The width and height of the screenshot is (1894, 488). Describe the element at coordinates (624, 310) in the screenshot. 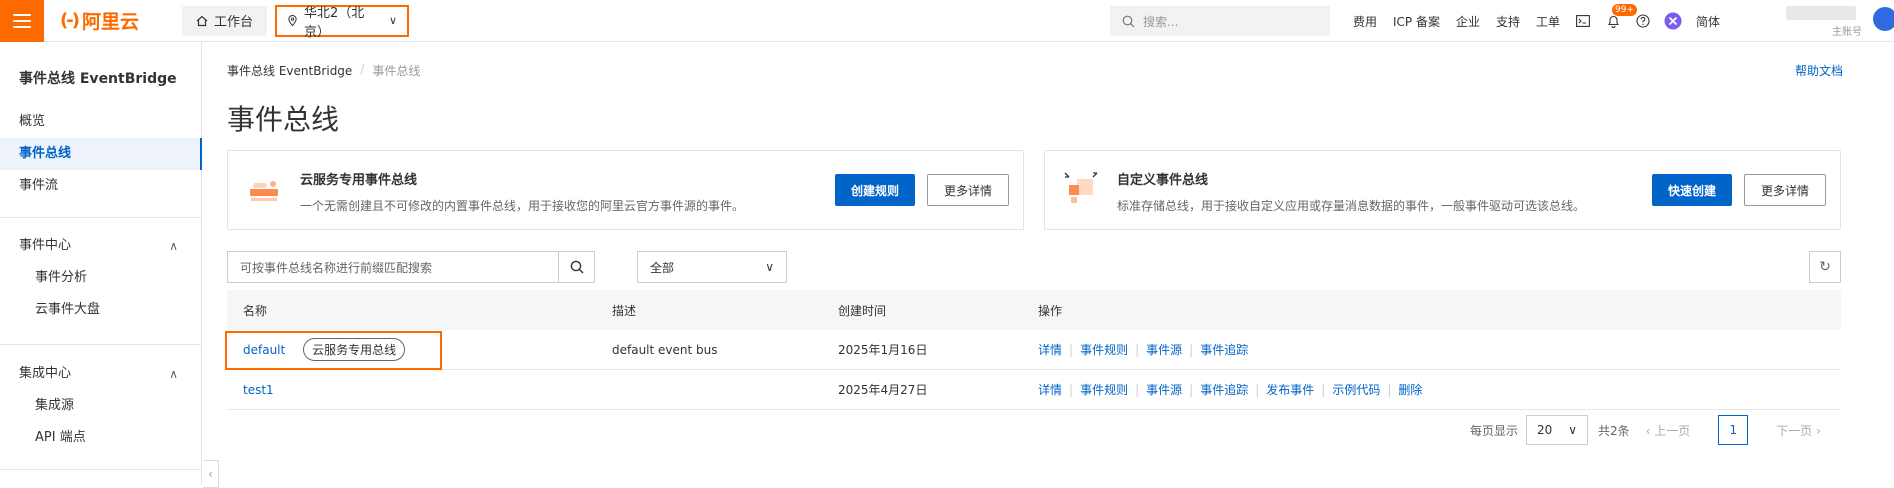

I see `column-header-desc: 描述` at that location.